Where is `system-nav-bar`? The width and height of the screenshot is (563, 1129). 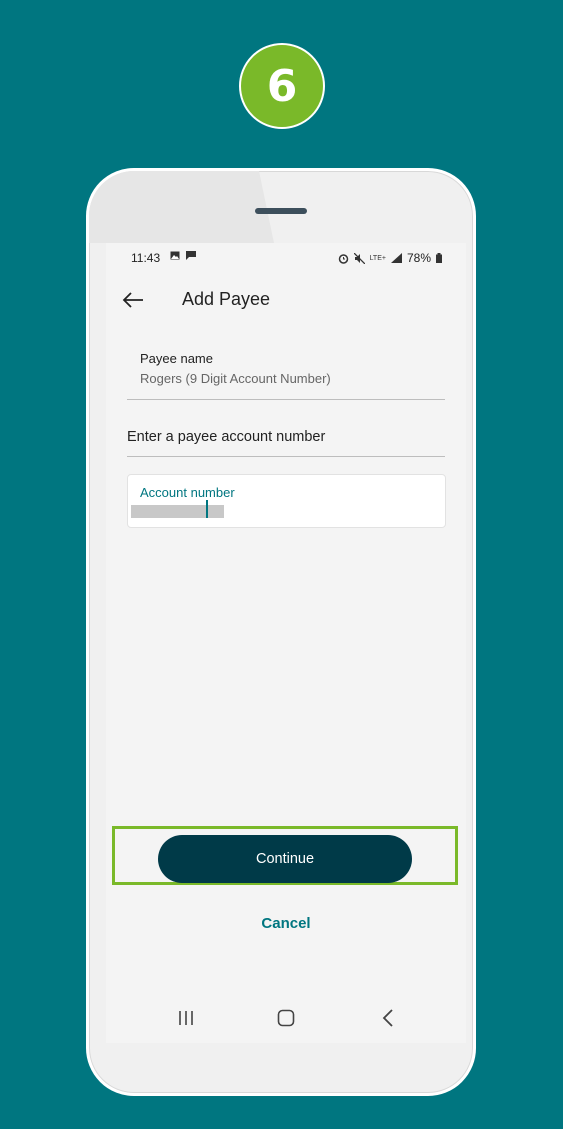 system-nav-bar is located at coordinates (286, 1018).